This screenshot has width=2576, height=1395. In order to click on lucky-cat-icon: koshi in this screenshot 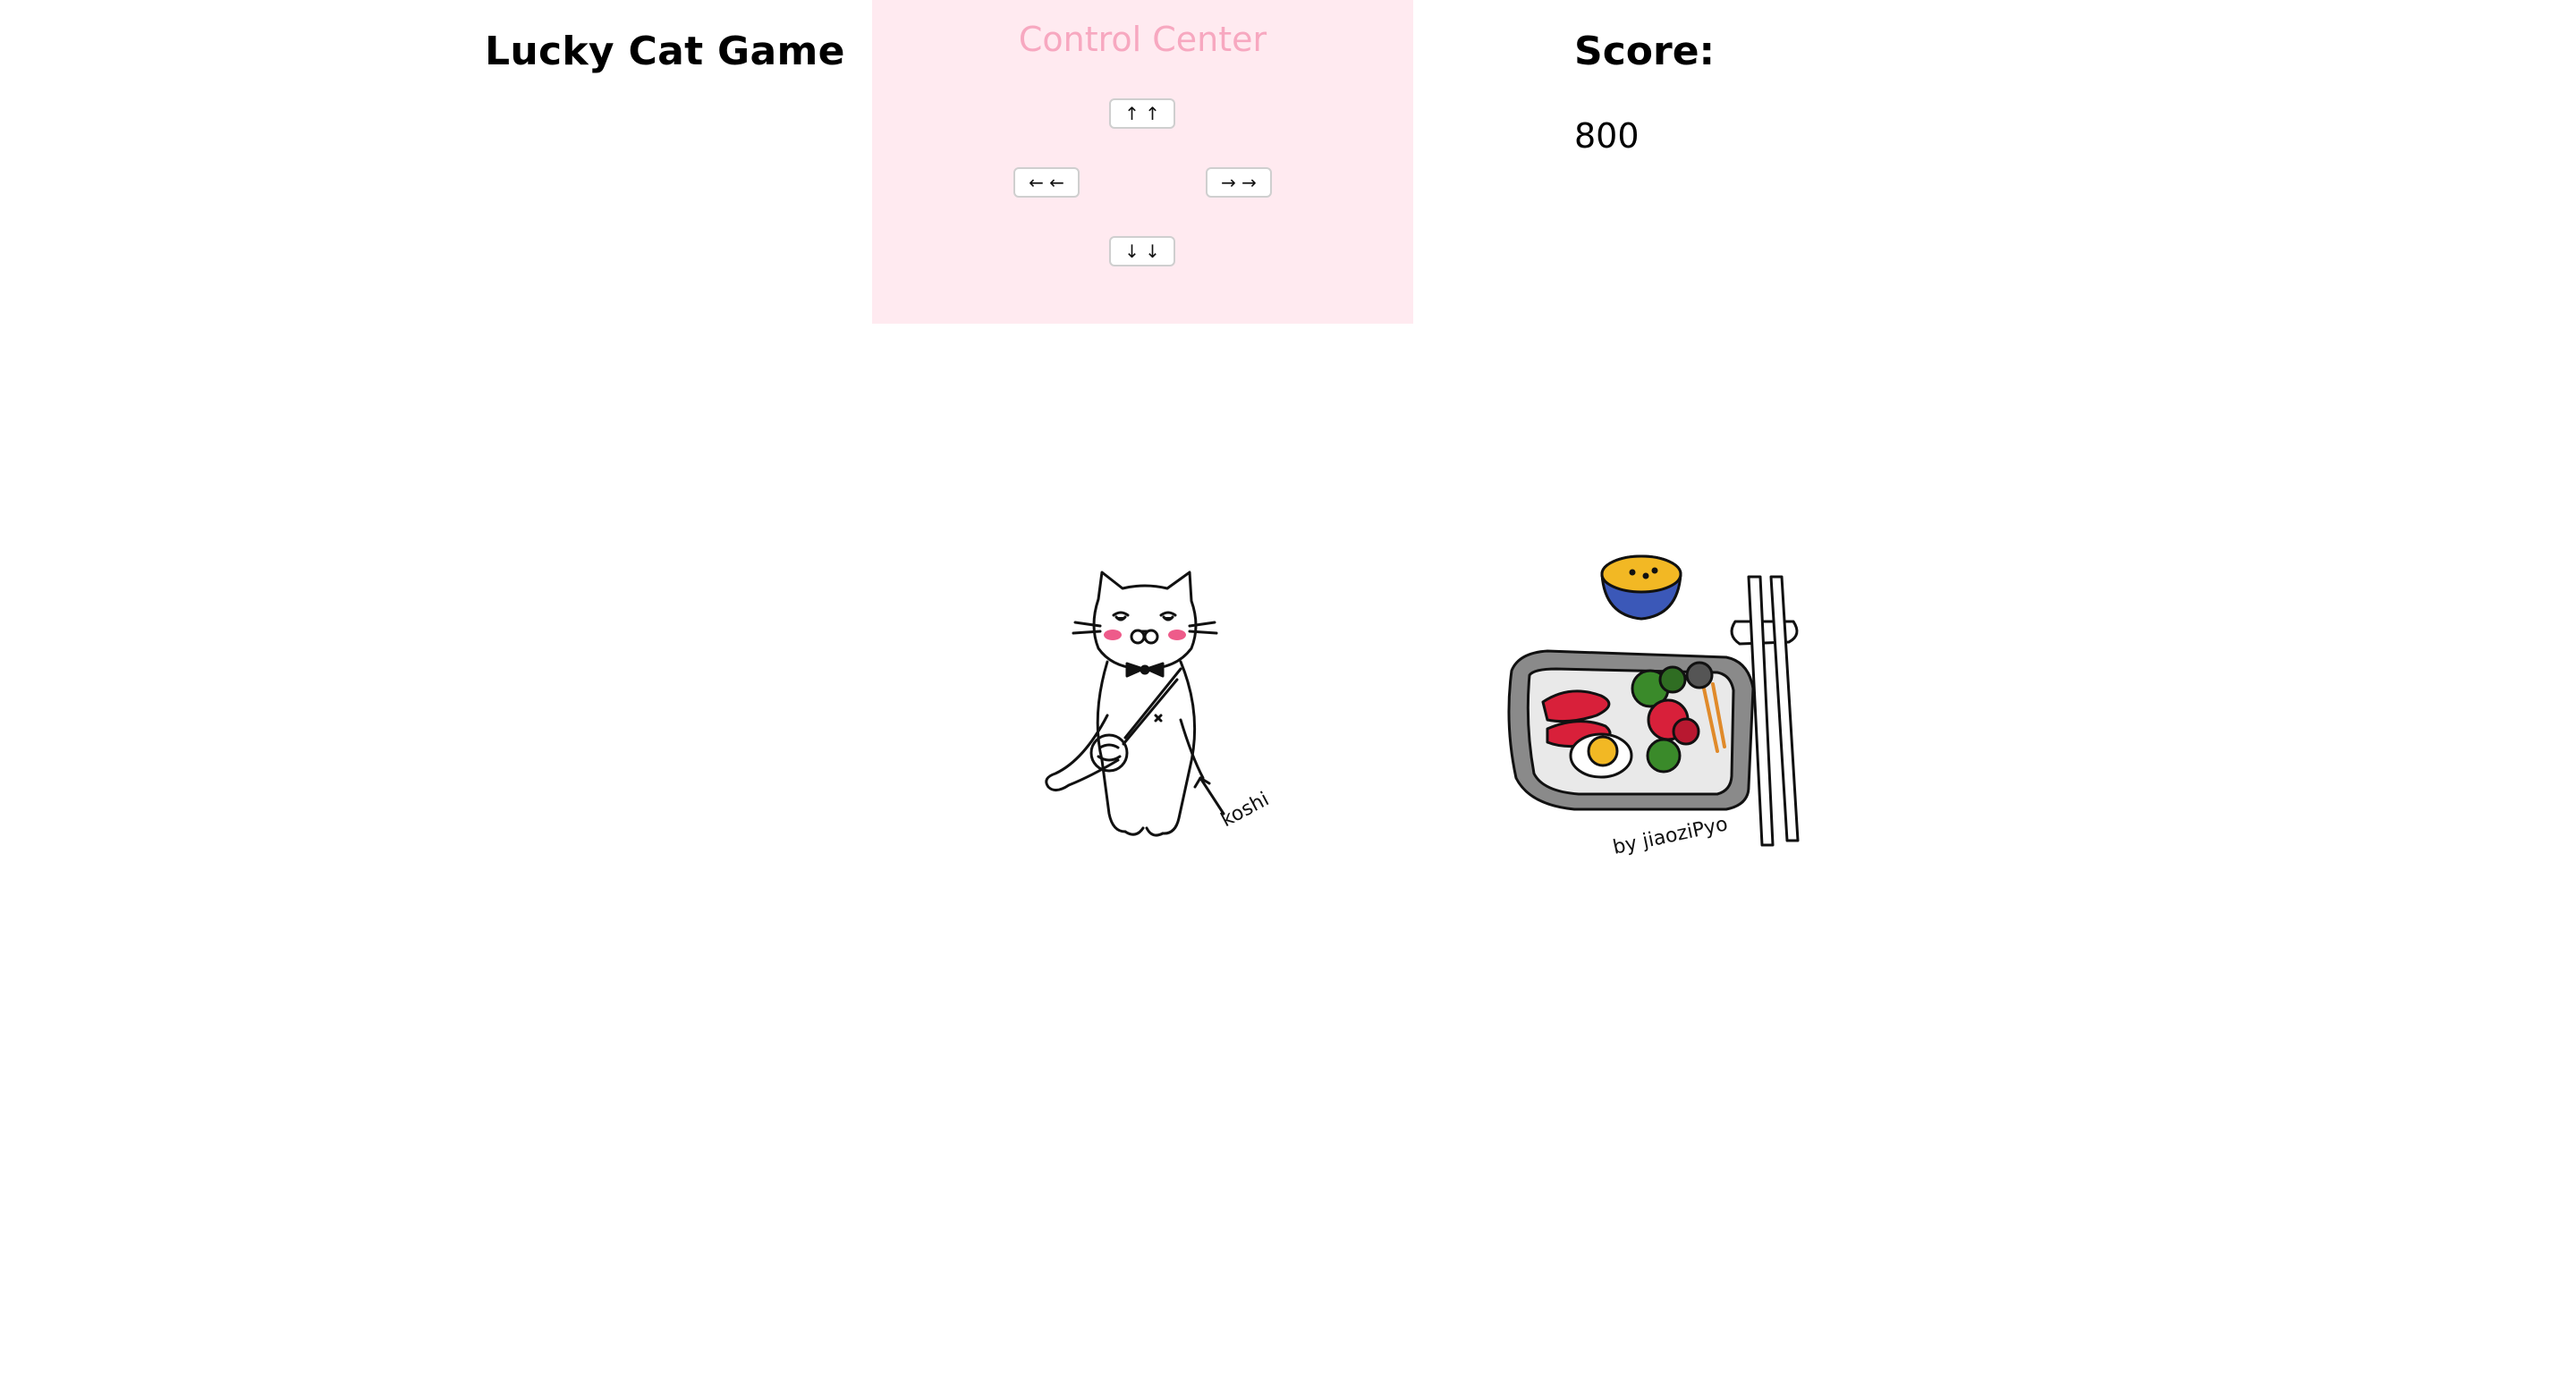, I will do `click(1159, 704)`.